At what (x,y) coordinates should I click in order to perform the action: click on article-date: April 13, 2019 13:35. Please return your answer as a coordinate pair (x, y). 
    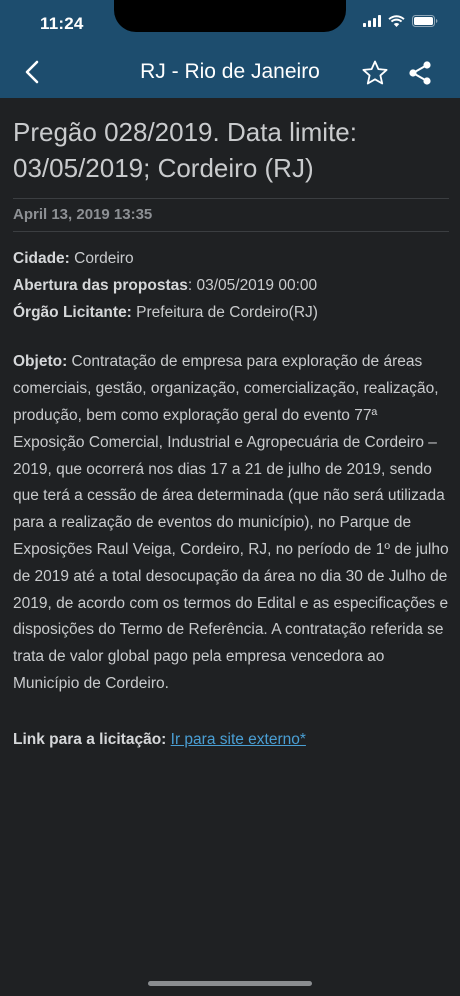
    Looking at the image, I should click on (83, 214).